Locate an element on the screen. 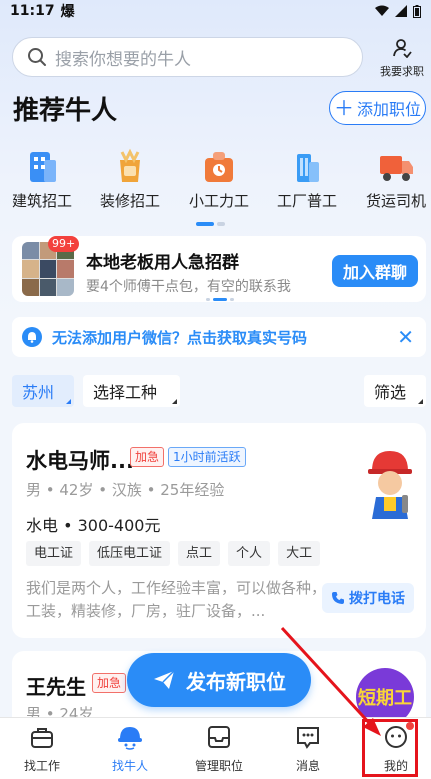 The width and height of the screenshot is (431, 779). tip-text: 无法添加用户微信？点击获取真实号码 is located at coordinates (180, 337).